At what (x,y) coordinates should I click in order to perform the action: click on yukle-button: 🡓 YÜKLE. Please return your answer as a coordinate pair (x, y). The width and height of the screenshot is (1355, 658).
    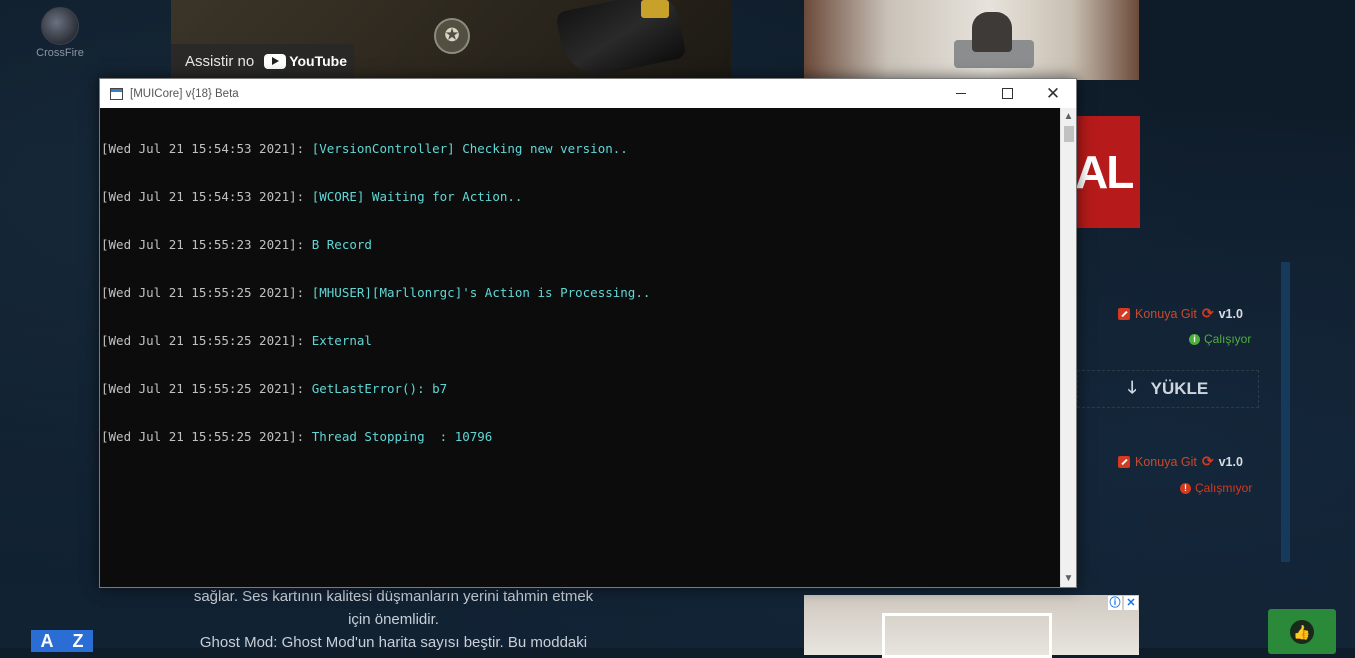
    Looking at the image, I should click on (1168, 389).